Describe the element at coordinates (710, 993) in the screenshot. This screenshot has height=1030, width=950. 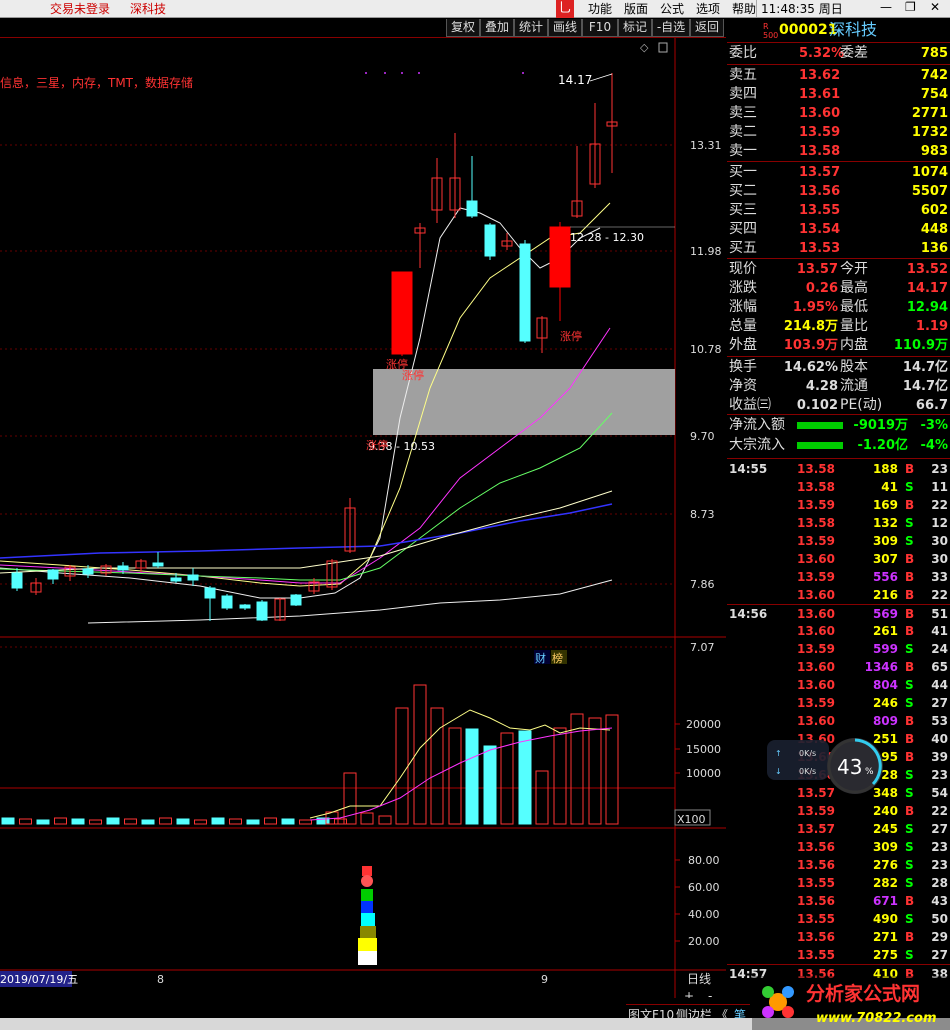
I see `zoom-out-button: -` at that location.